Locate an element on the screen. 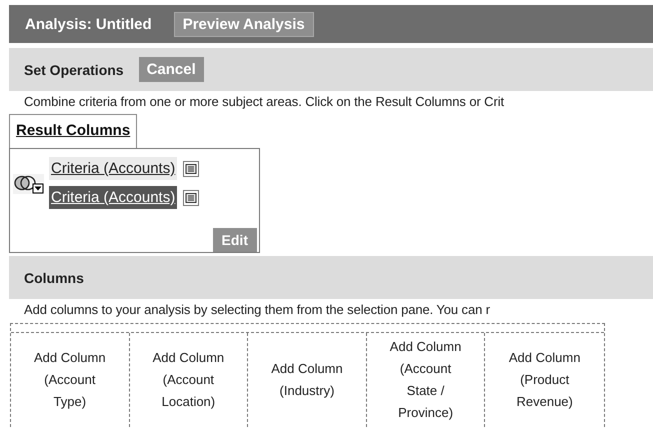  section-title: Set Operations is located at coordinates (74, 70).